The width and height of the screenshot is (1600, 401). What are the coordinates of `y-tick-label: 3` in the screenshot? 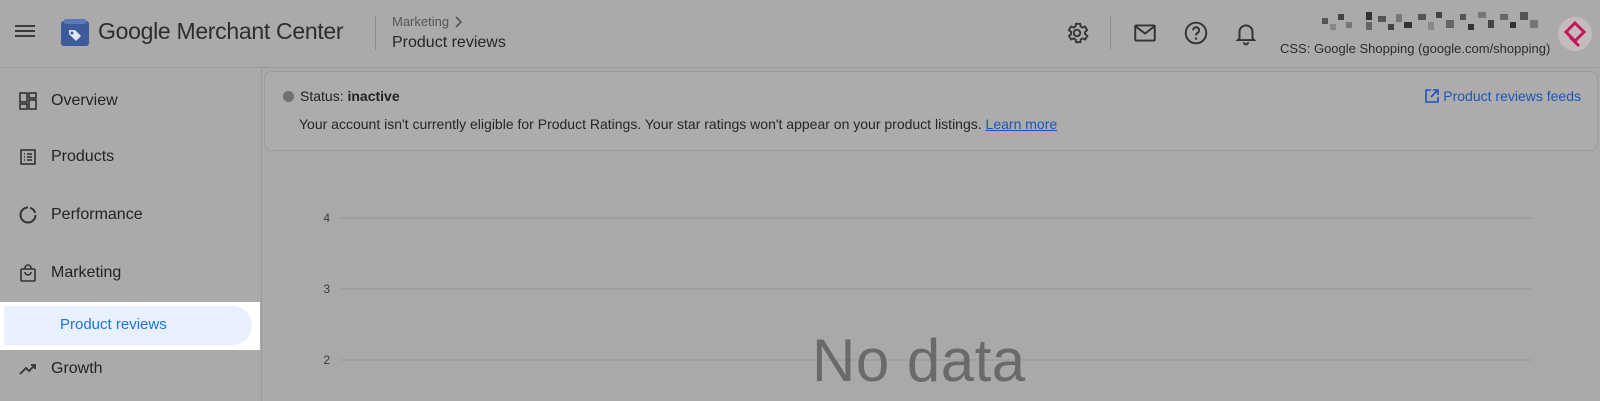 It's located at (326, 289).